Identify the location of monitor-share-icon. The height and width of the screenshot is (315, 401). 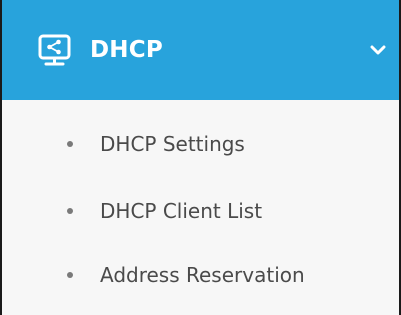
(54, 49).